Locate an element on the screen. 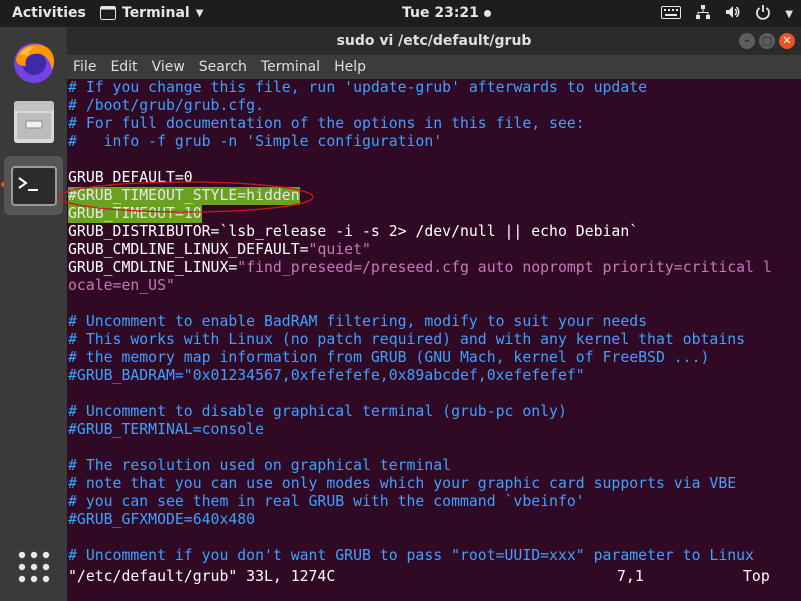 The image size is (801, 601). menu-view: View is located at coordinates (172, 67).